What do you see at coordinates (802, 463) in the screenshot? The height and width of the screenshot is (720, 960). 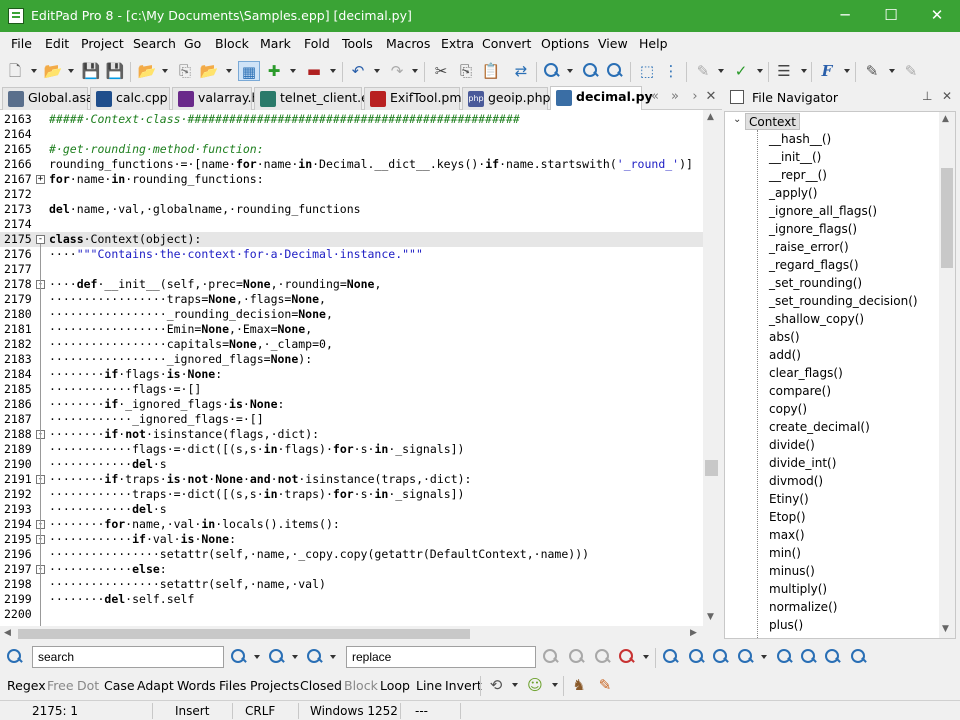 I see `navigator-item: divide_int()` at bounding box center [802, 463].